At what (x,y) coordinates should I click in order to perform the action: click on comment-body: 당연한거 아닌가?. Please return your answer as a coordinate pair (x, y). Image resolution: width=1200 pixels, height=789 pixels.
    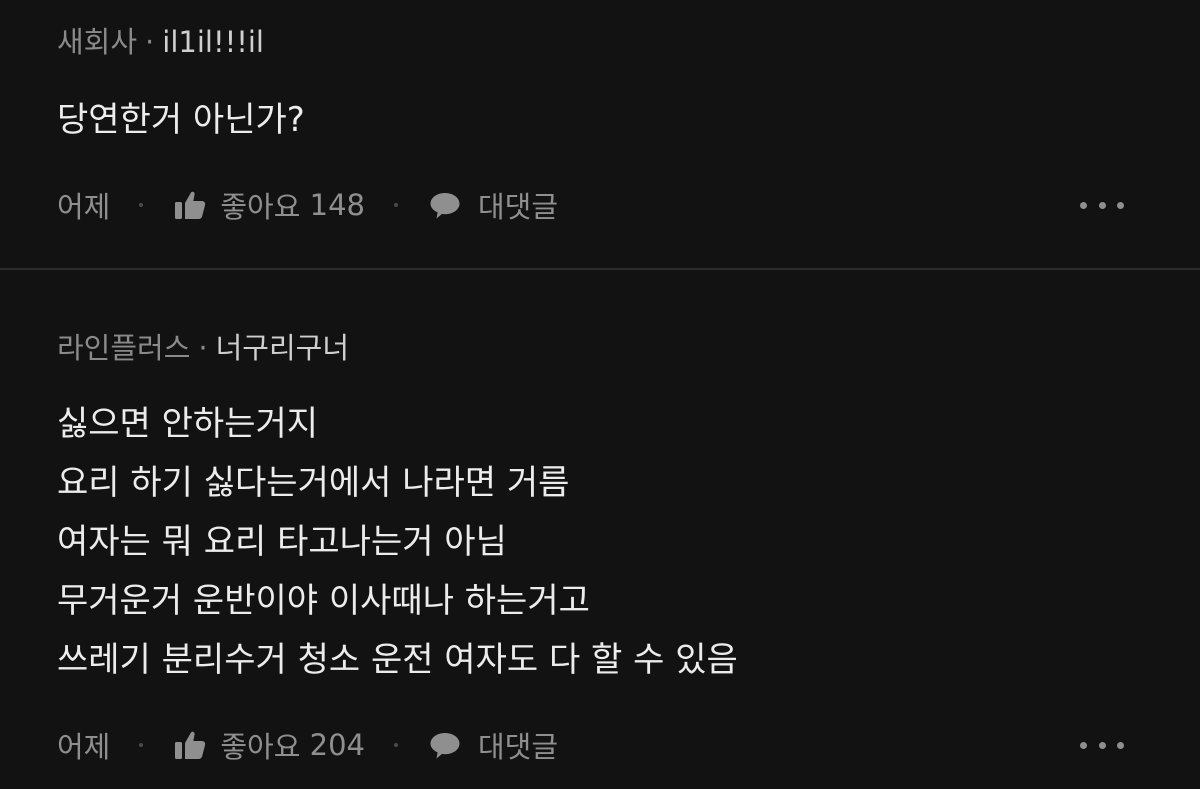
    Looking at the image, I should click on (181, 120).